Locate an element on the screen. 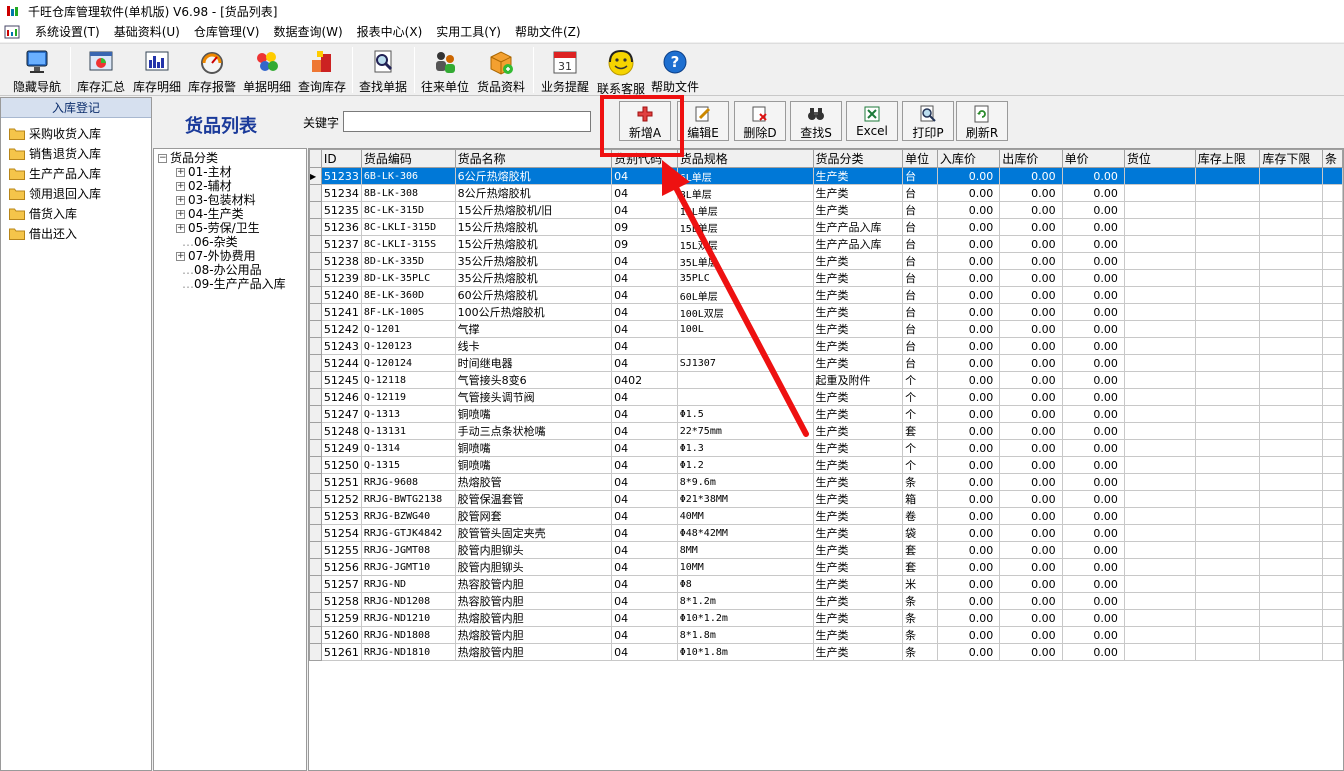 This screenshot has height=771, width=1344. cell-id: 51250 is located at coordinates (341, 465).